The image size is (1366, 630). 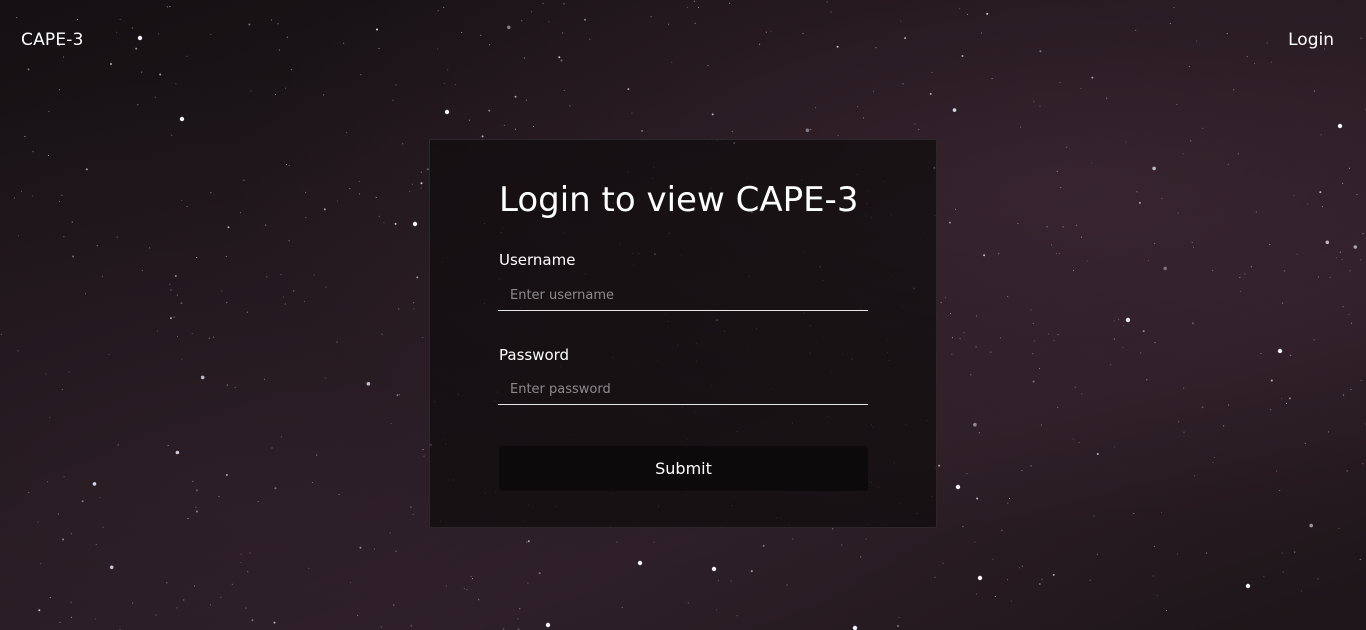 What do you see at coordinates (683, 390) in the screenshot?
I see `password-input` at bounding box center [683, 390].